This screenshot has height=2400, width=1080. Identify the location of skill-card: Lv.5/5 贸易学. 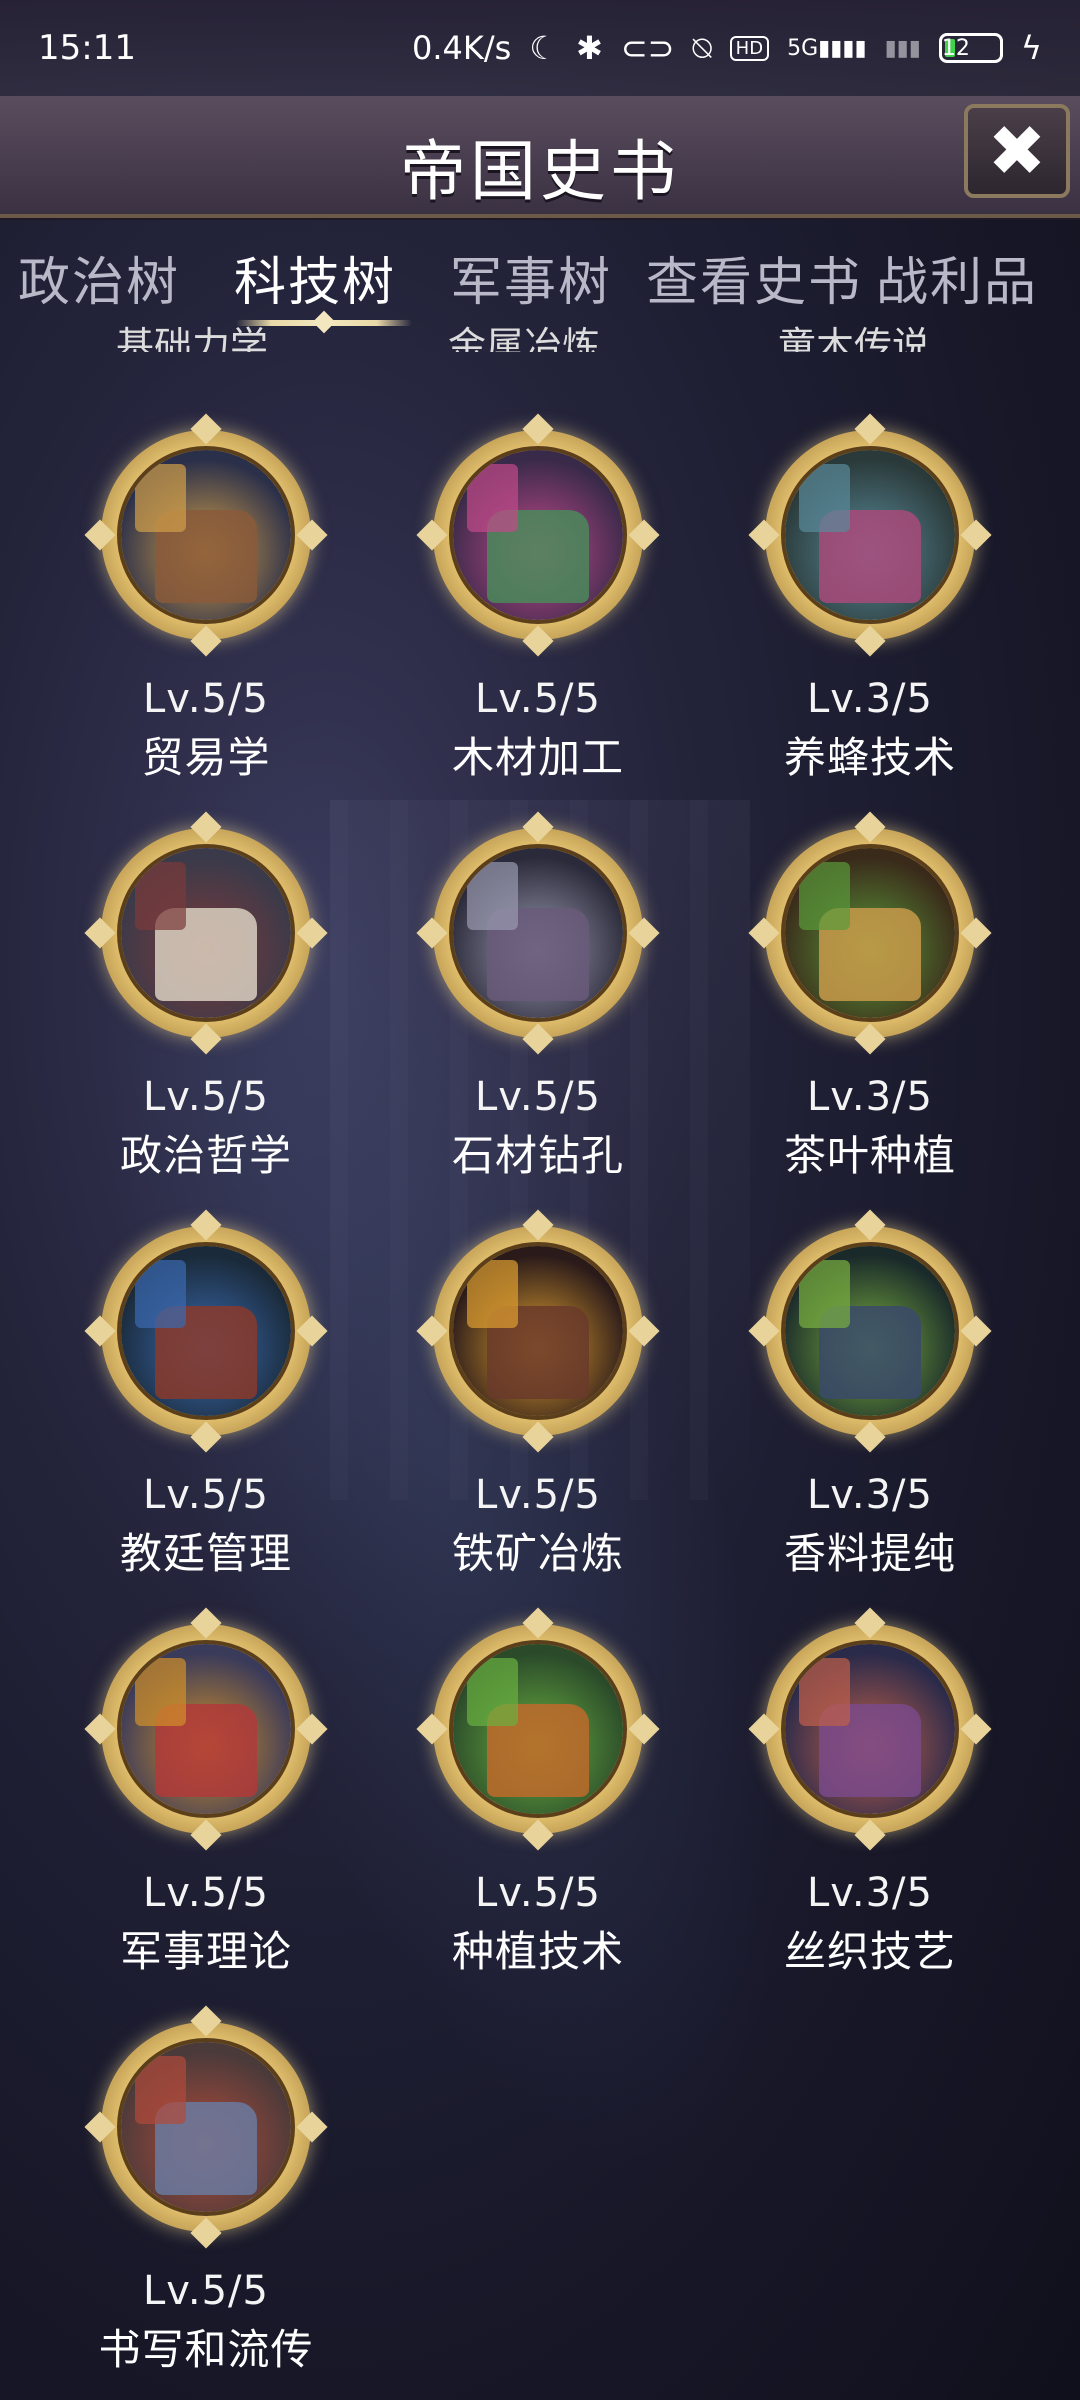
(206, 599).